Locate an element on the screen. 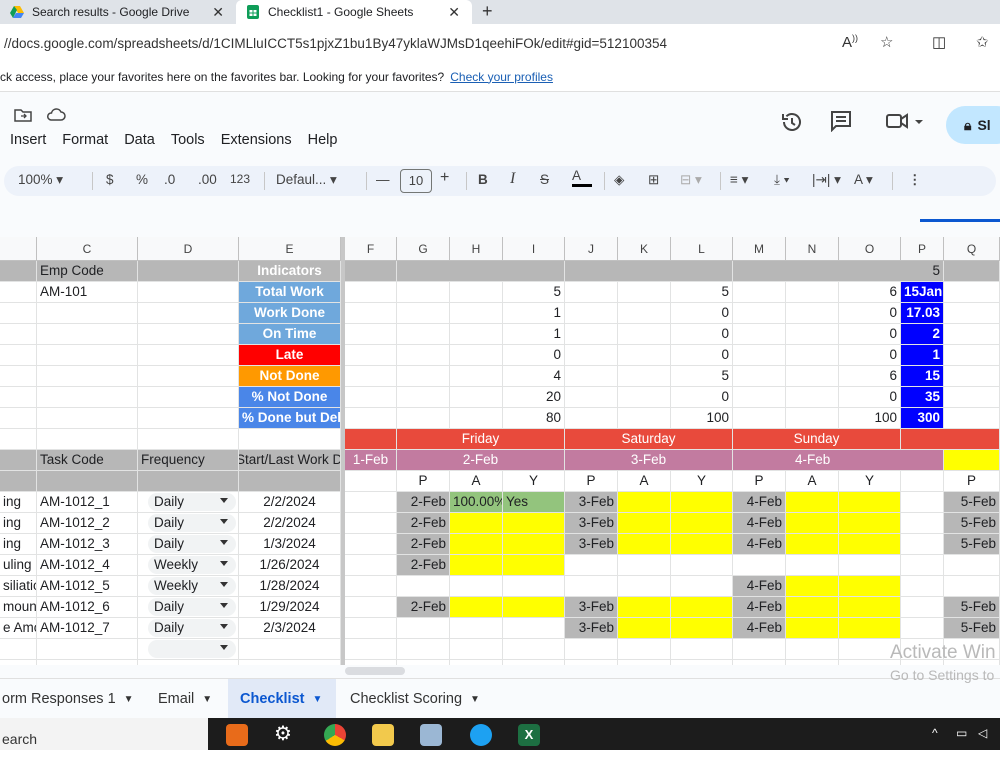 The image size is (1000, 760). cell-pay-a: A is located at coordinates (812, 481).